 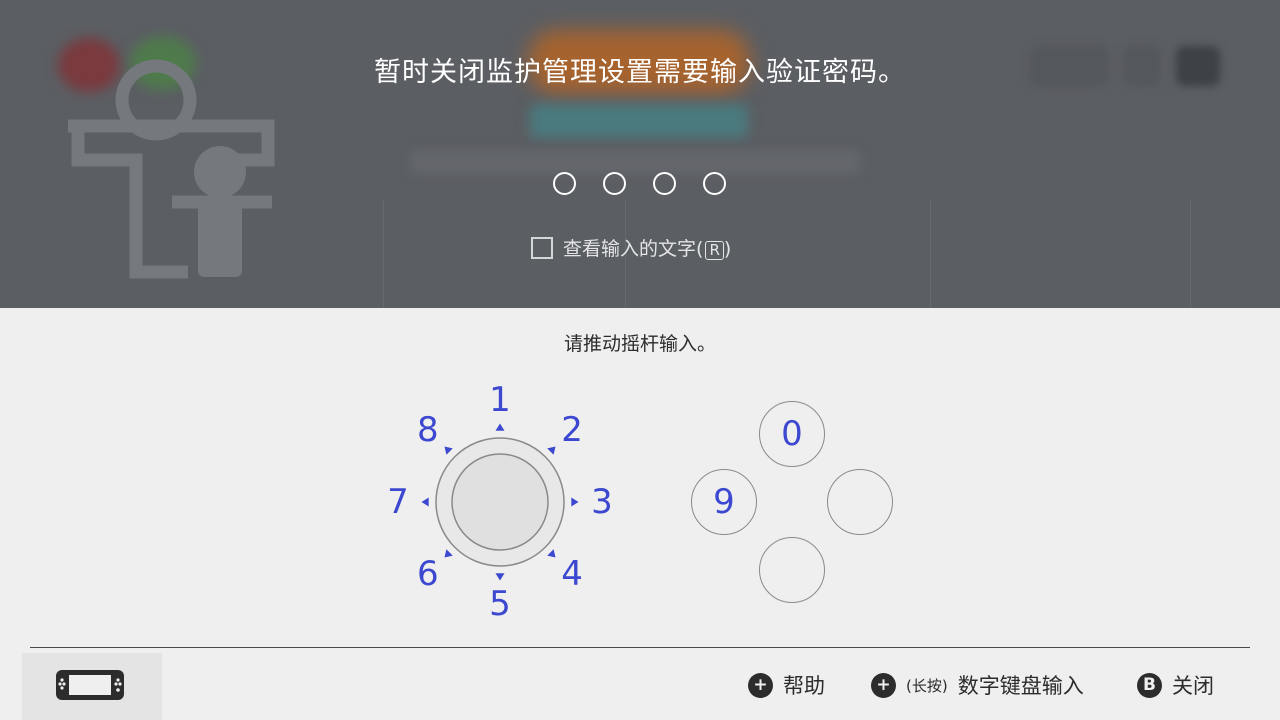 What do you see at coordinates (640, 72) in the screenshot?
I see `prompt-title: 暂时关闭监护管理设置需要输入验证密码。` at bounding box center [640, 72].